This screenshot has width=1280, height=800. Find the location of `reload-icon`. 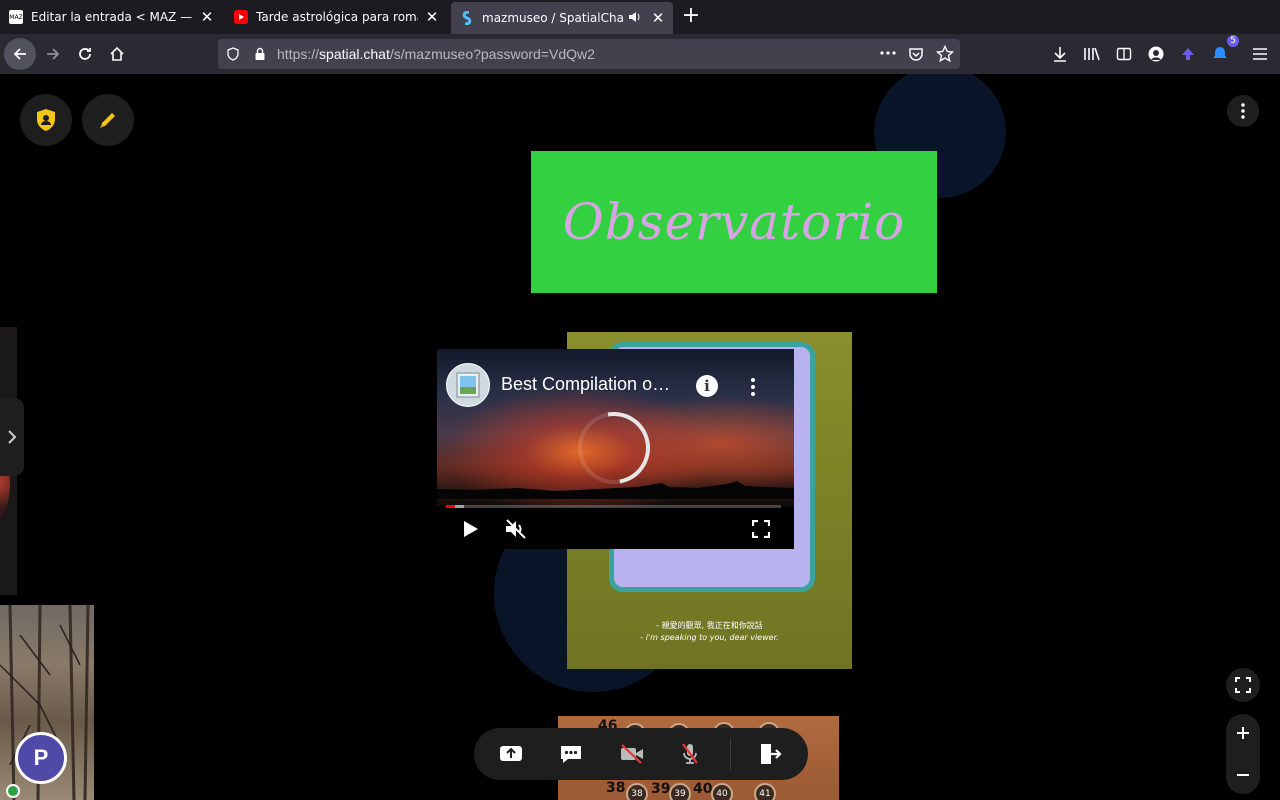

reload-icon is located at coordinates (85, 54).